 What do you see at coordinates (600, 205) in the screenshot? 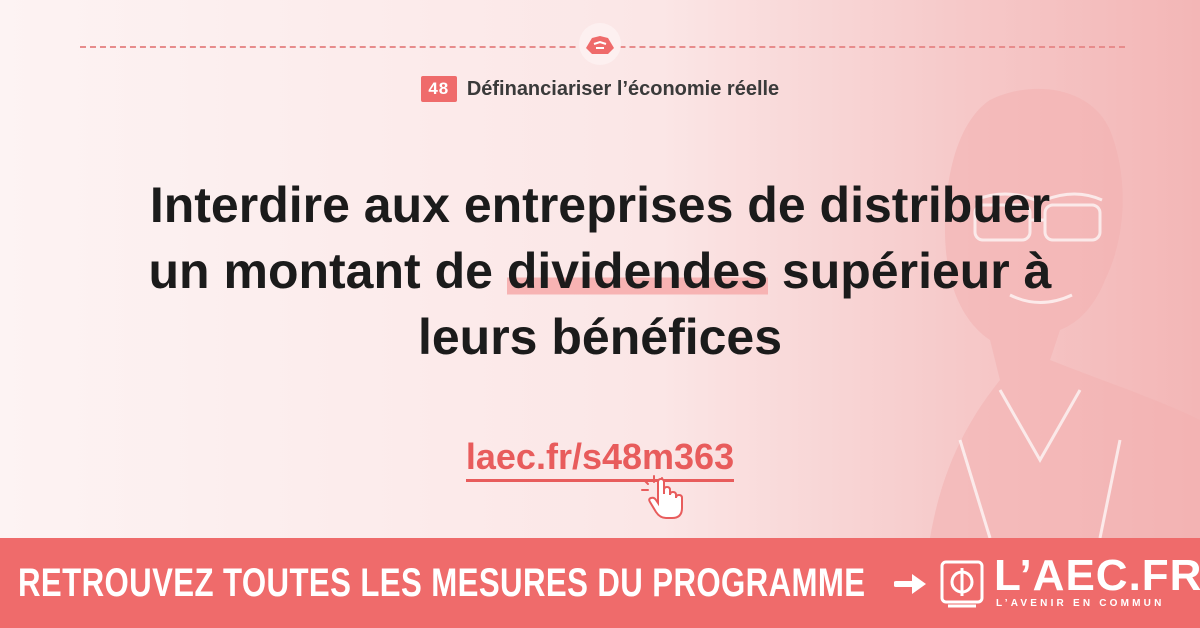
I see `headline-line-1: Interdire aux entreprises de distribuer` at bounding box center [600, 205].